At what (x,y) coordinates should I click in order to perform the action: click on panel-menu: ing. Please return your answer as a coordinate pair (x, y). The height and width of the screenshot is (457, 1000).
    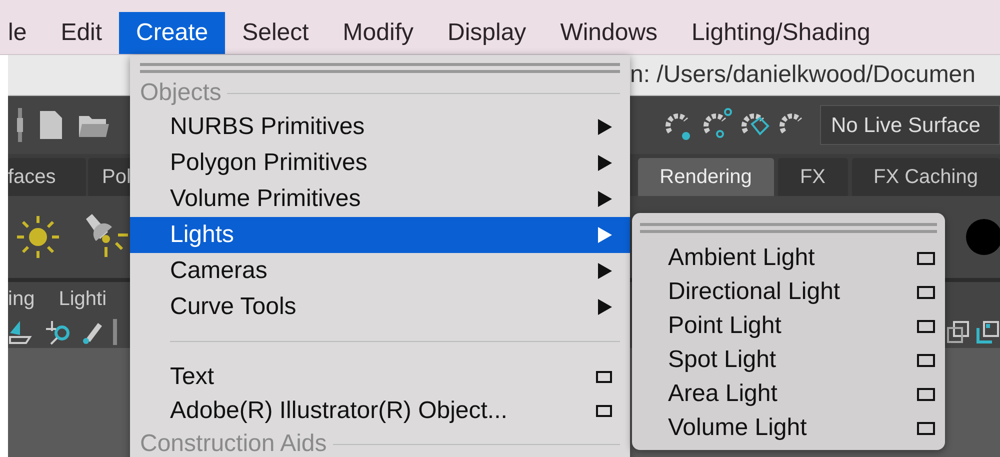
    Looking at the image, I should click on (21, 299).